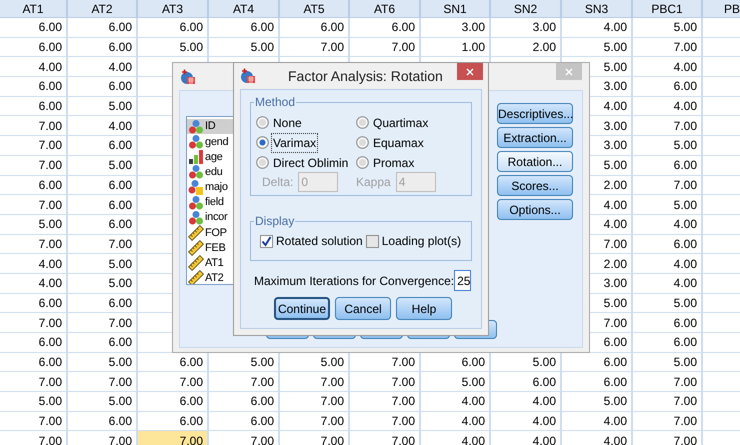  What do you see at coordinates (216, 172) in the screenshot?
I see `variable-item: edu` at bounding box center [216, 172].